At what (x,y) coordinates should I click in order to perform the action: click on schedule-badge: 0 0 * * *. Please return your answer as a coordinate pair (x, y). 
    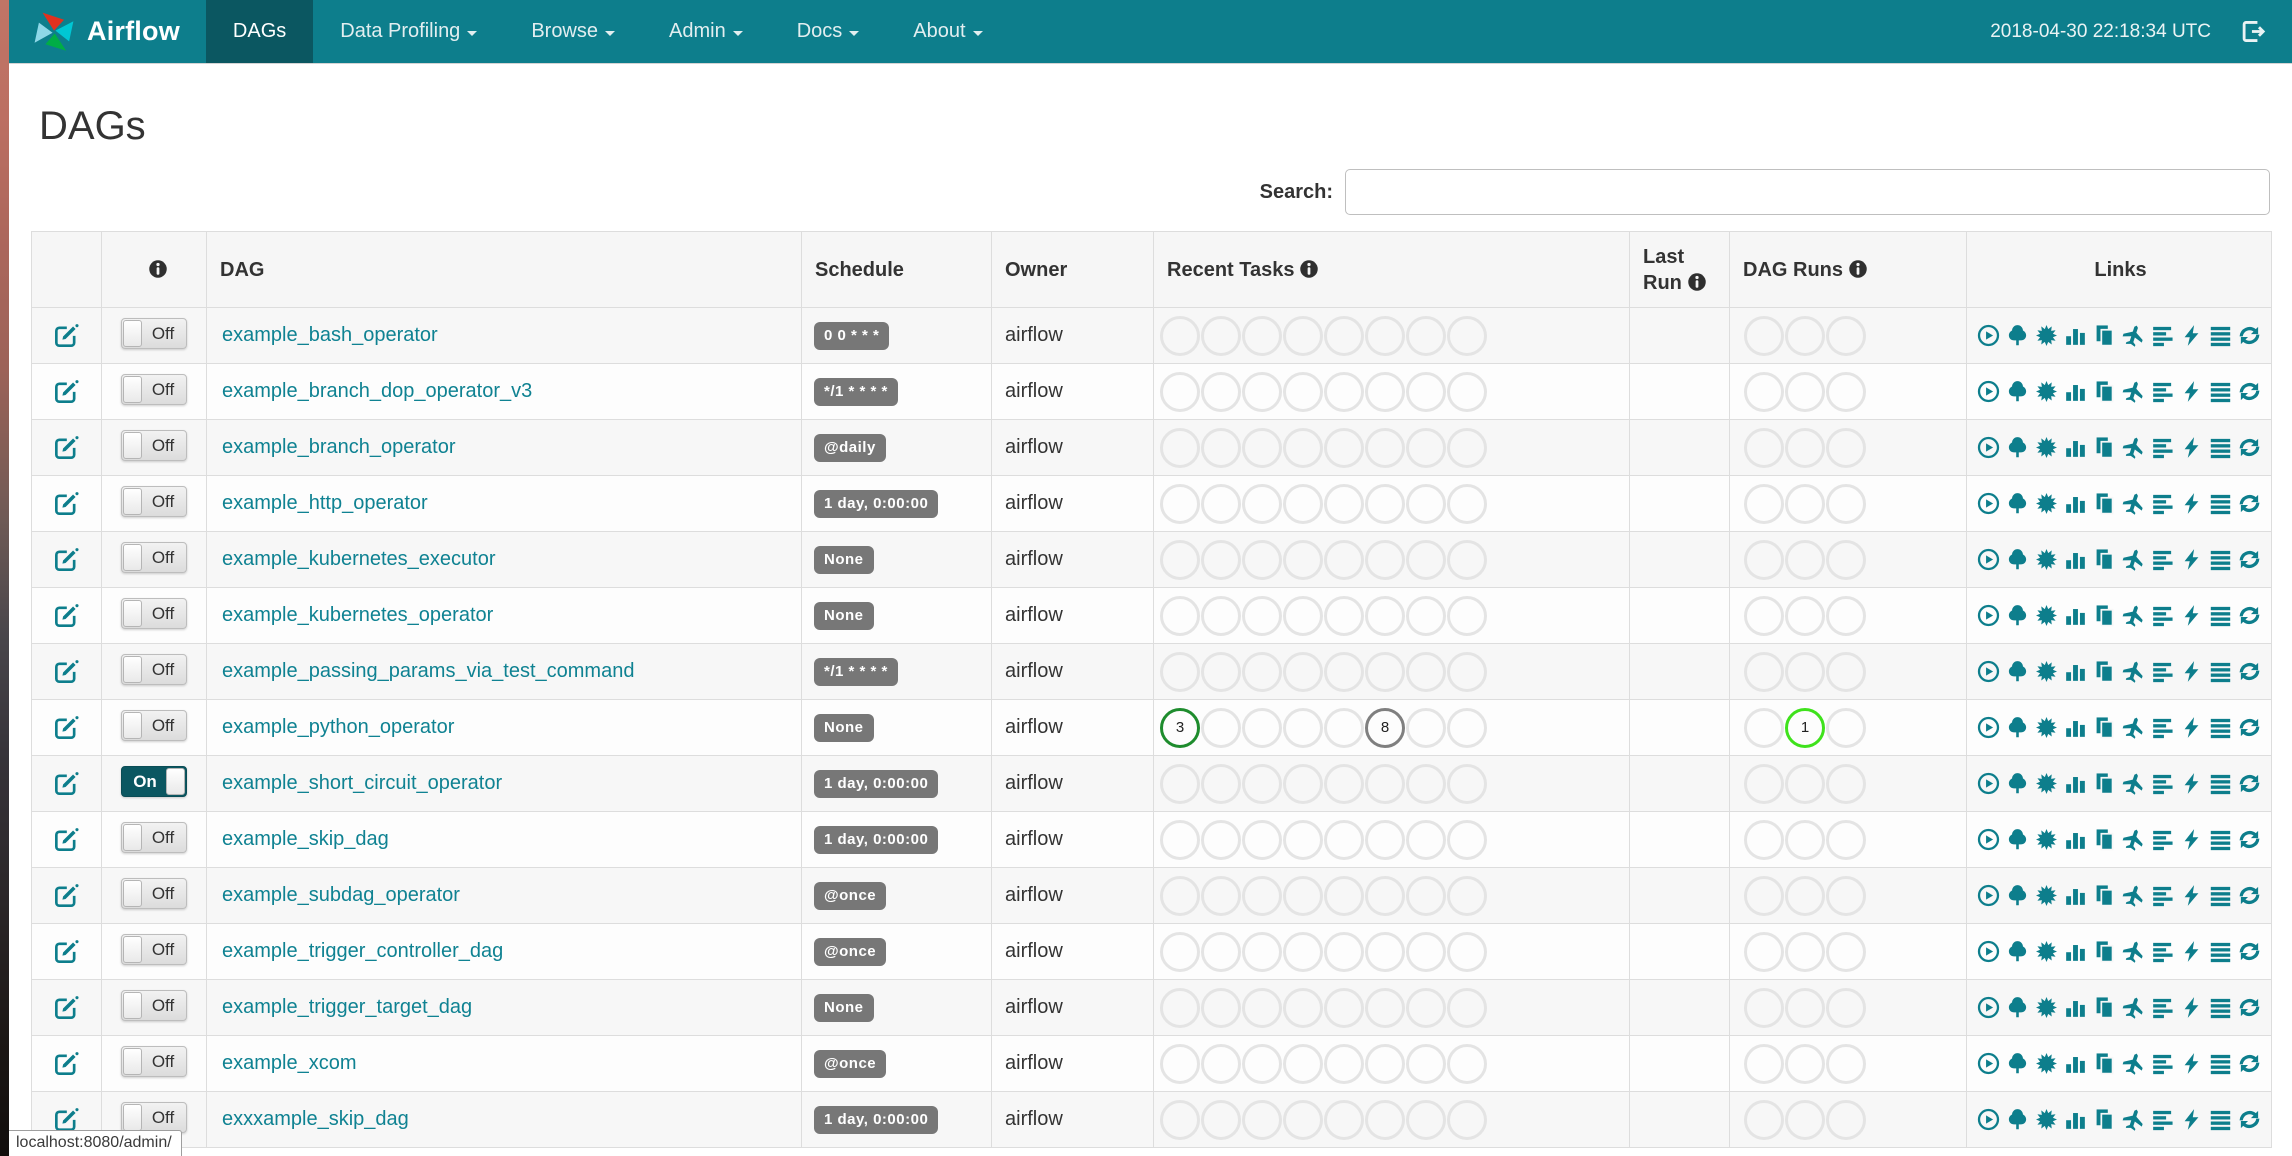
    Looking at the image, I should click on (852, 335).